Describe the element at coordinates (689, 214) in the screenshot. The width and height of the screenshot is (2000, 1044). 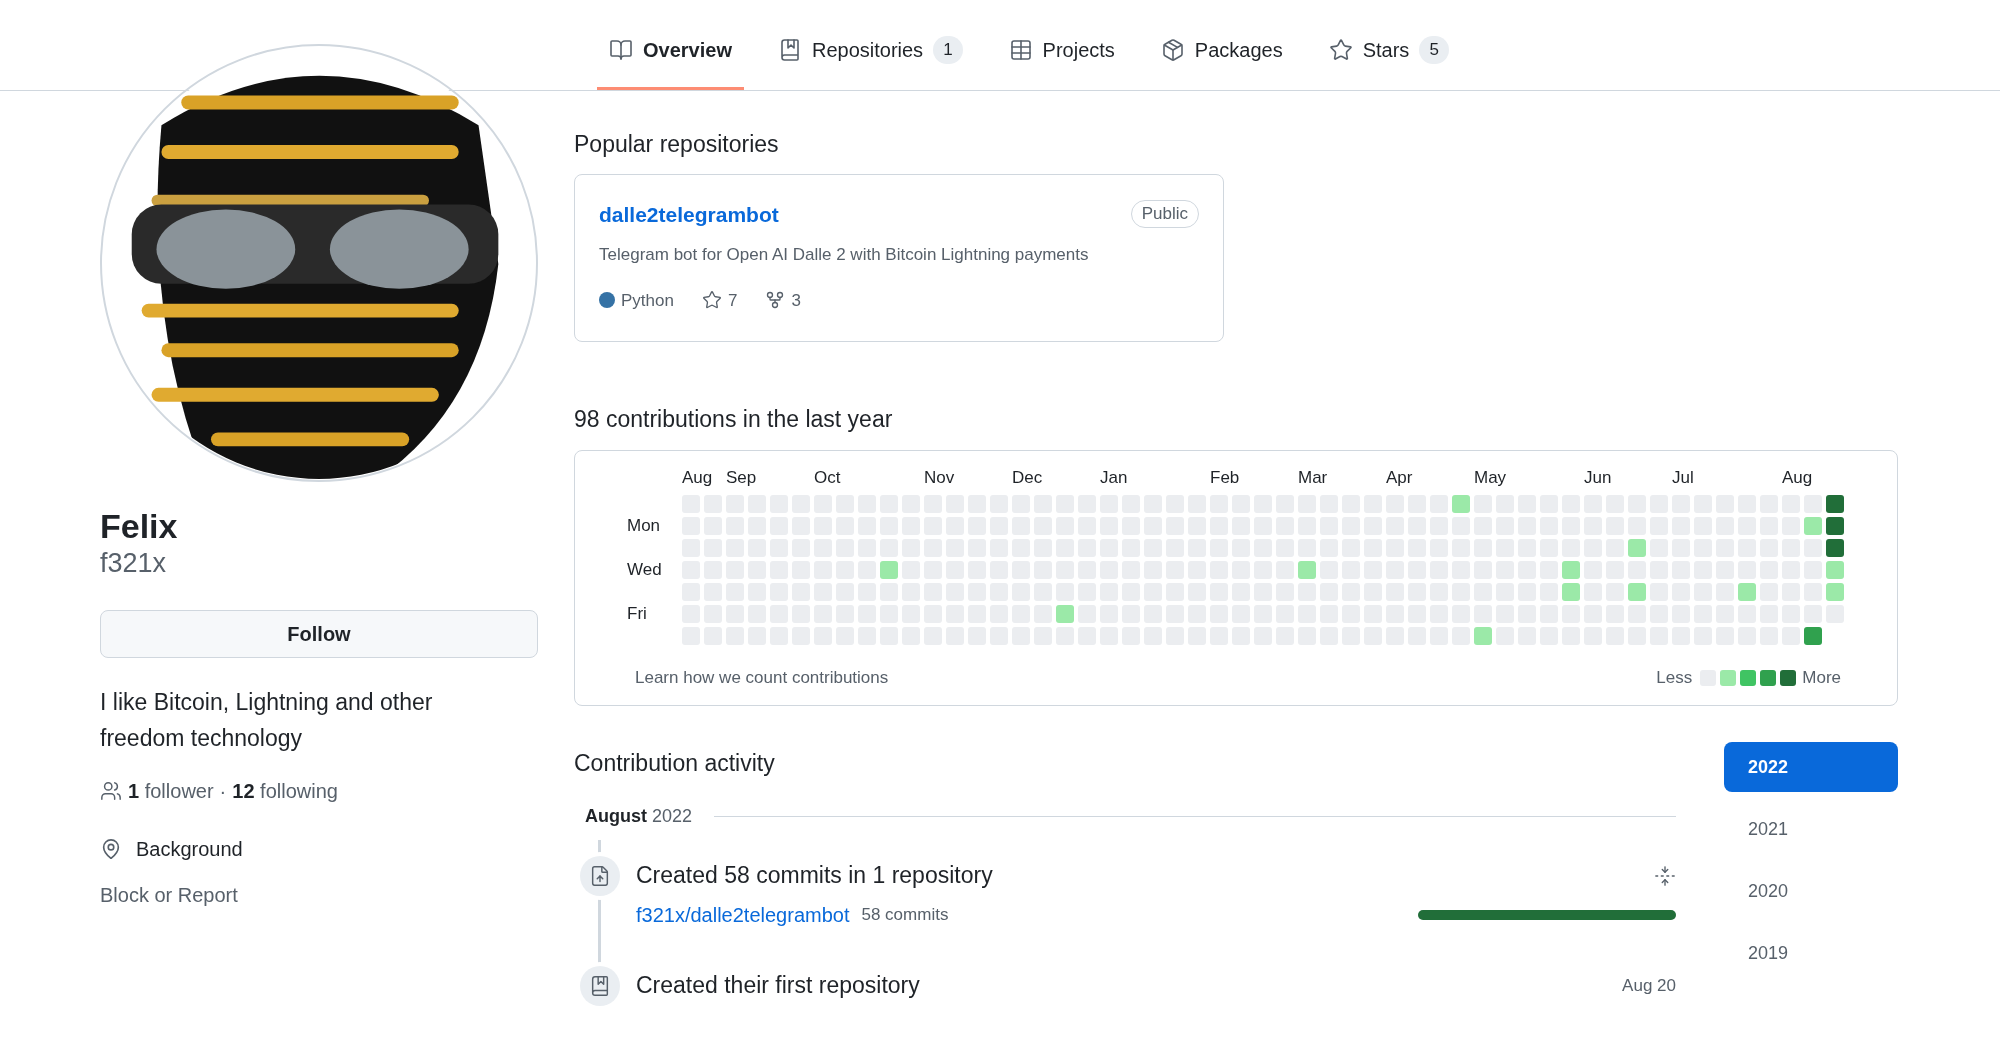
I see `repository-link: dalle2telegrambot` at that location.